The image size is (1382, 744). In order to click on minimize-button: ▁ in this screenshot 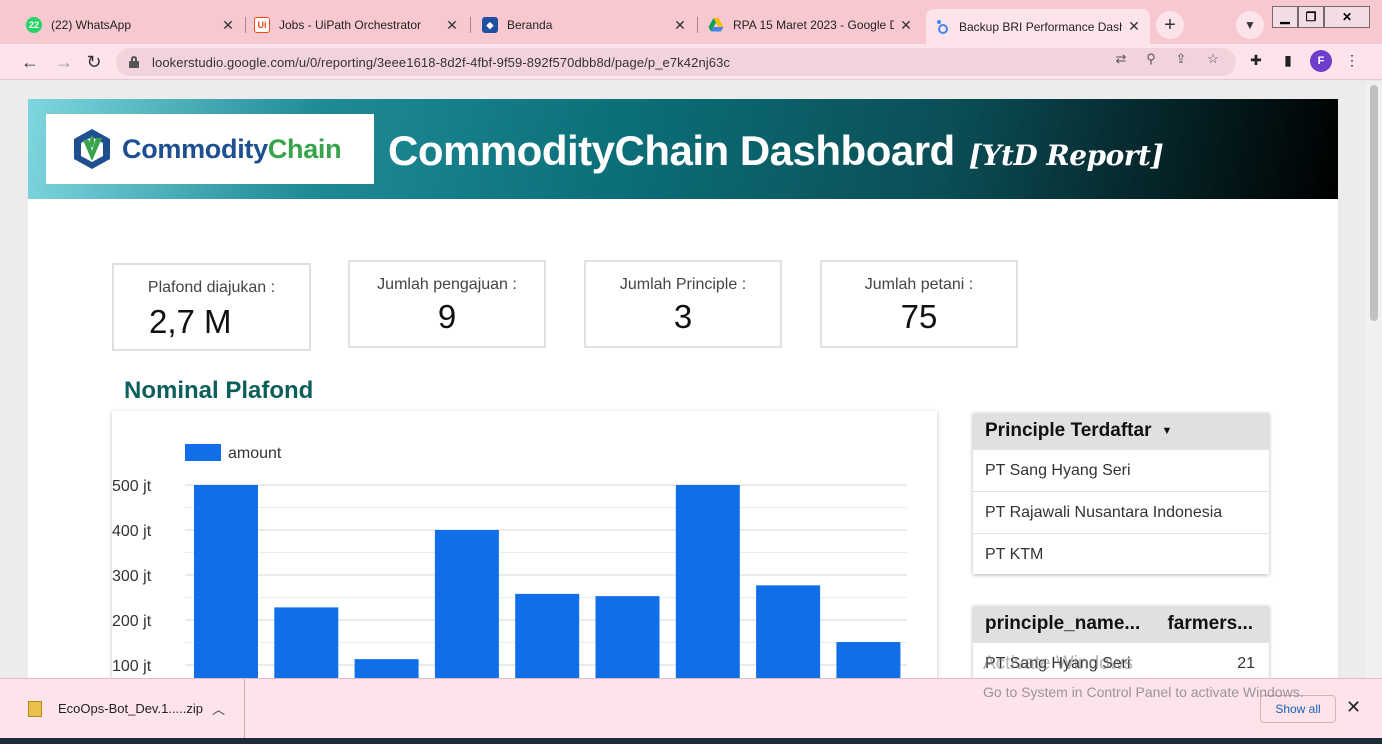, I will do `click(1285, 17)`.